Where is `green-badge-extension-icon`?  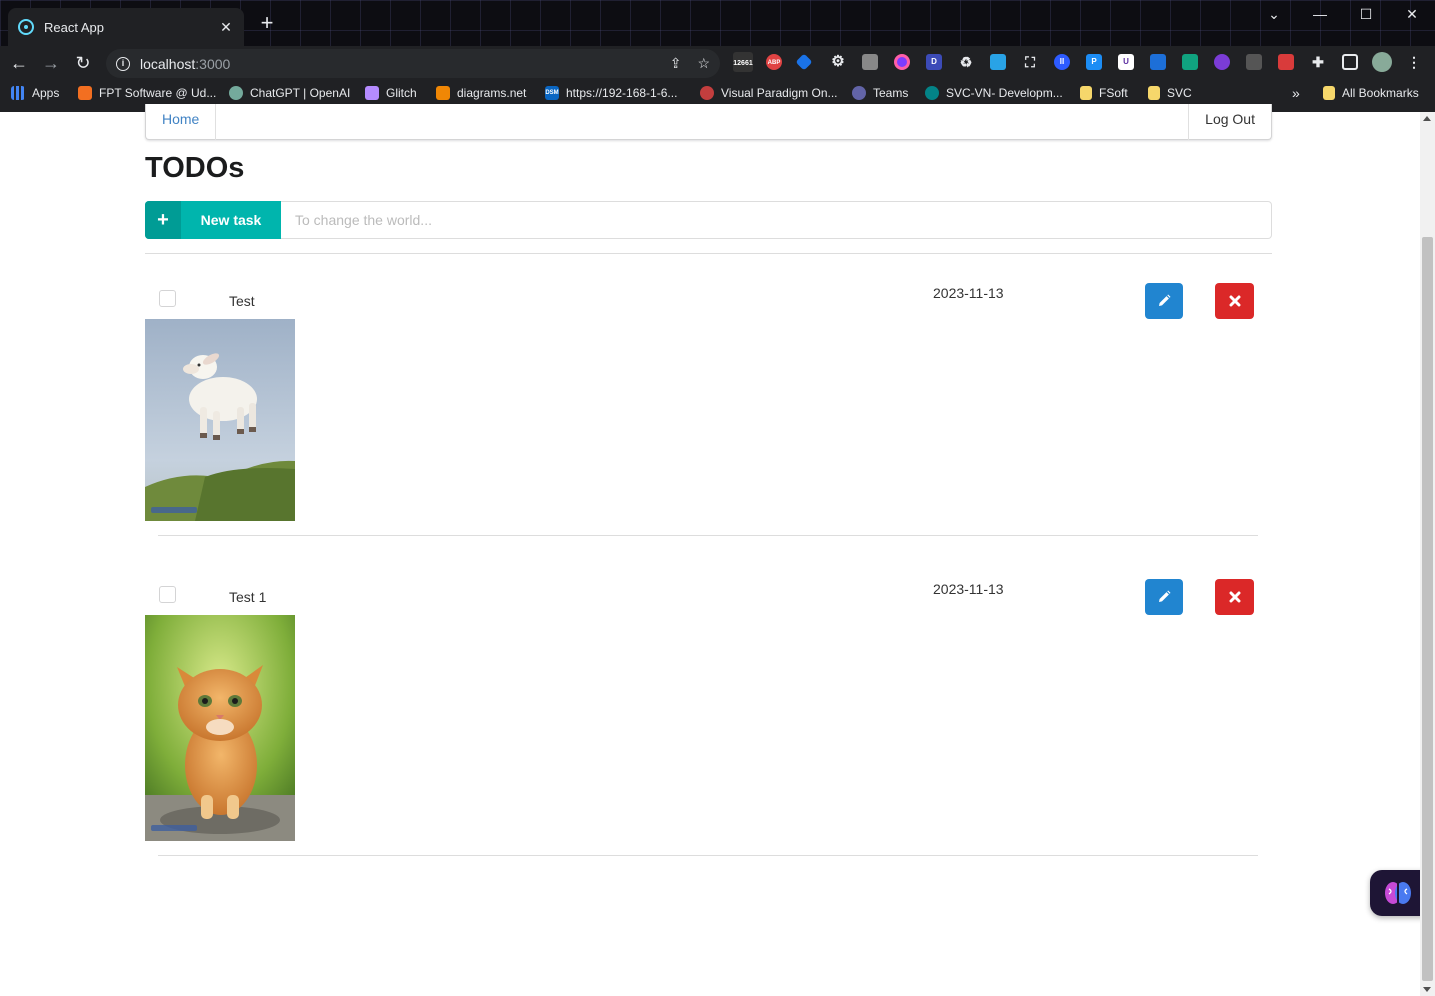 green-badge-extension-icon is located at coordinates (1254, 62).